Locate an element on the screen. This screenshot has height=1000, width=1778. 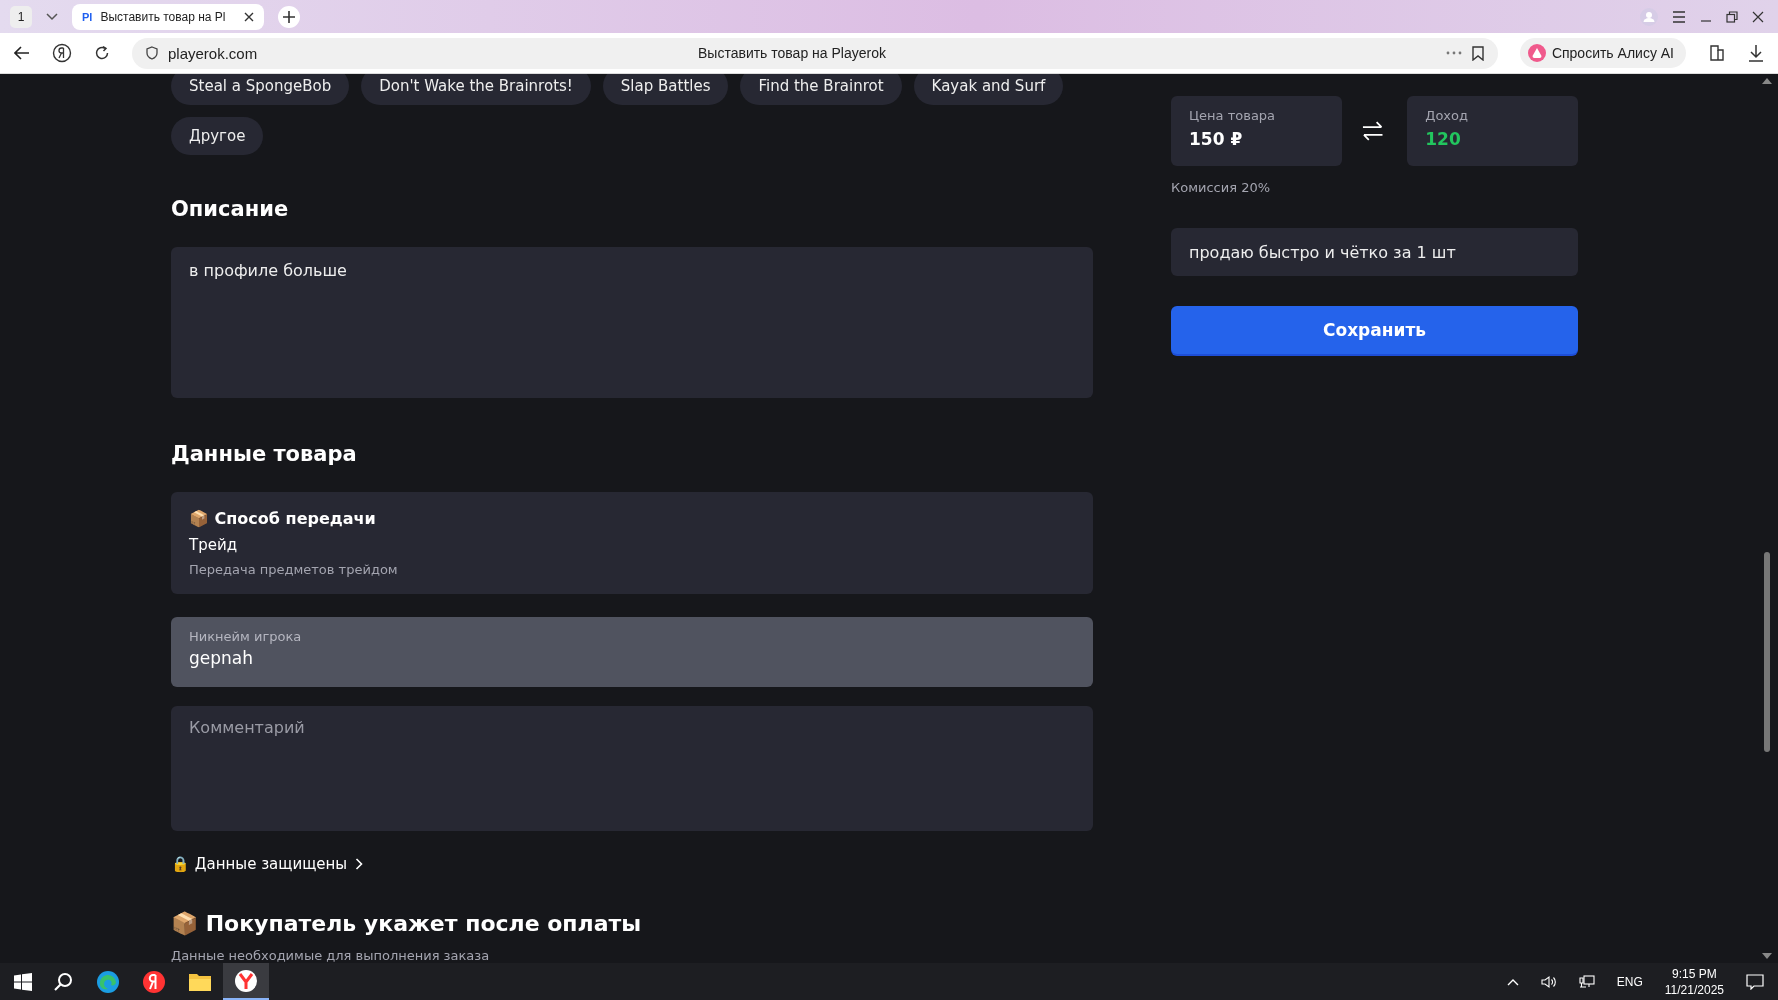
ask-alice-button: Спросить Алису AI is located at coordinates (1602, 53).